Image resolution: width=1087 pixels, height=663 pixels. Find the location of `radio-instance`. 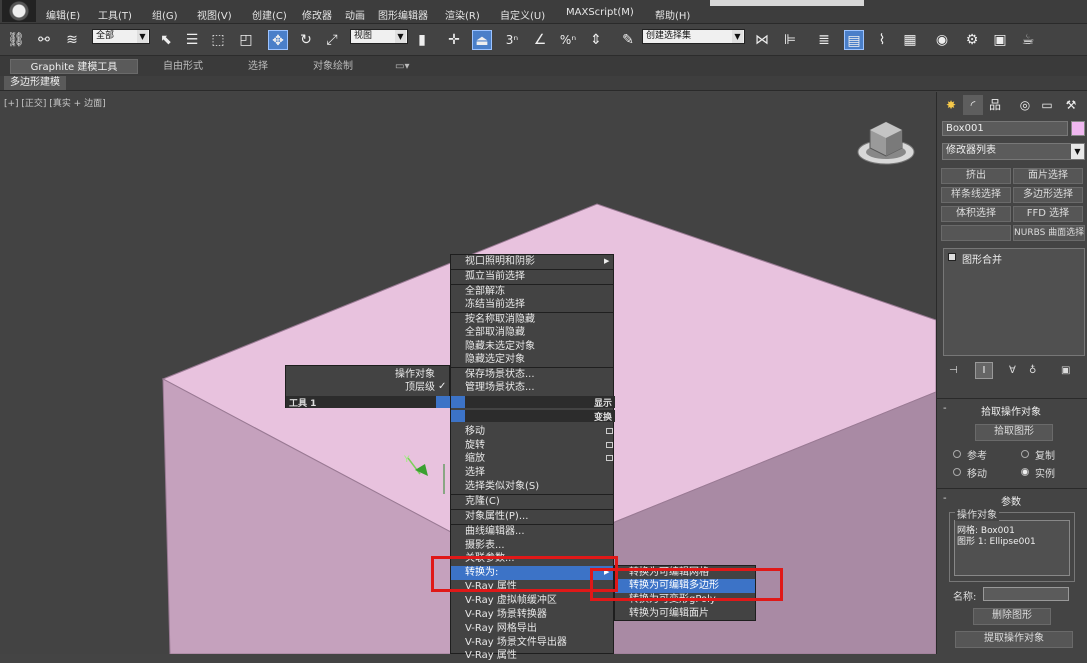

radio-instance is located at coordinates (1025, 472).